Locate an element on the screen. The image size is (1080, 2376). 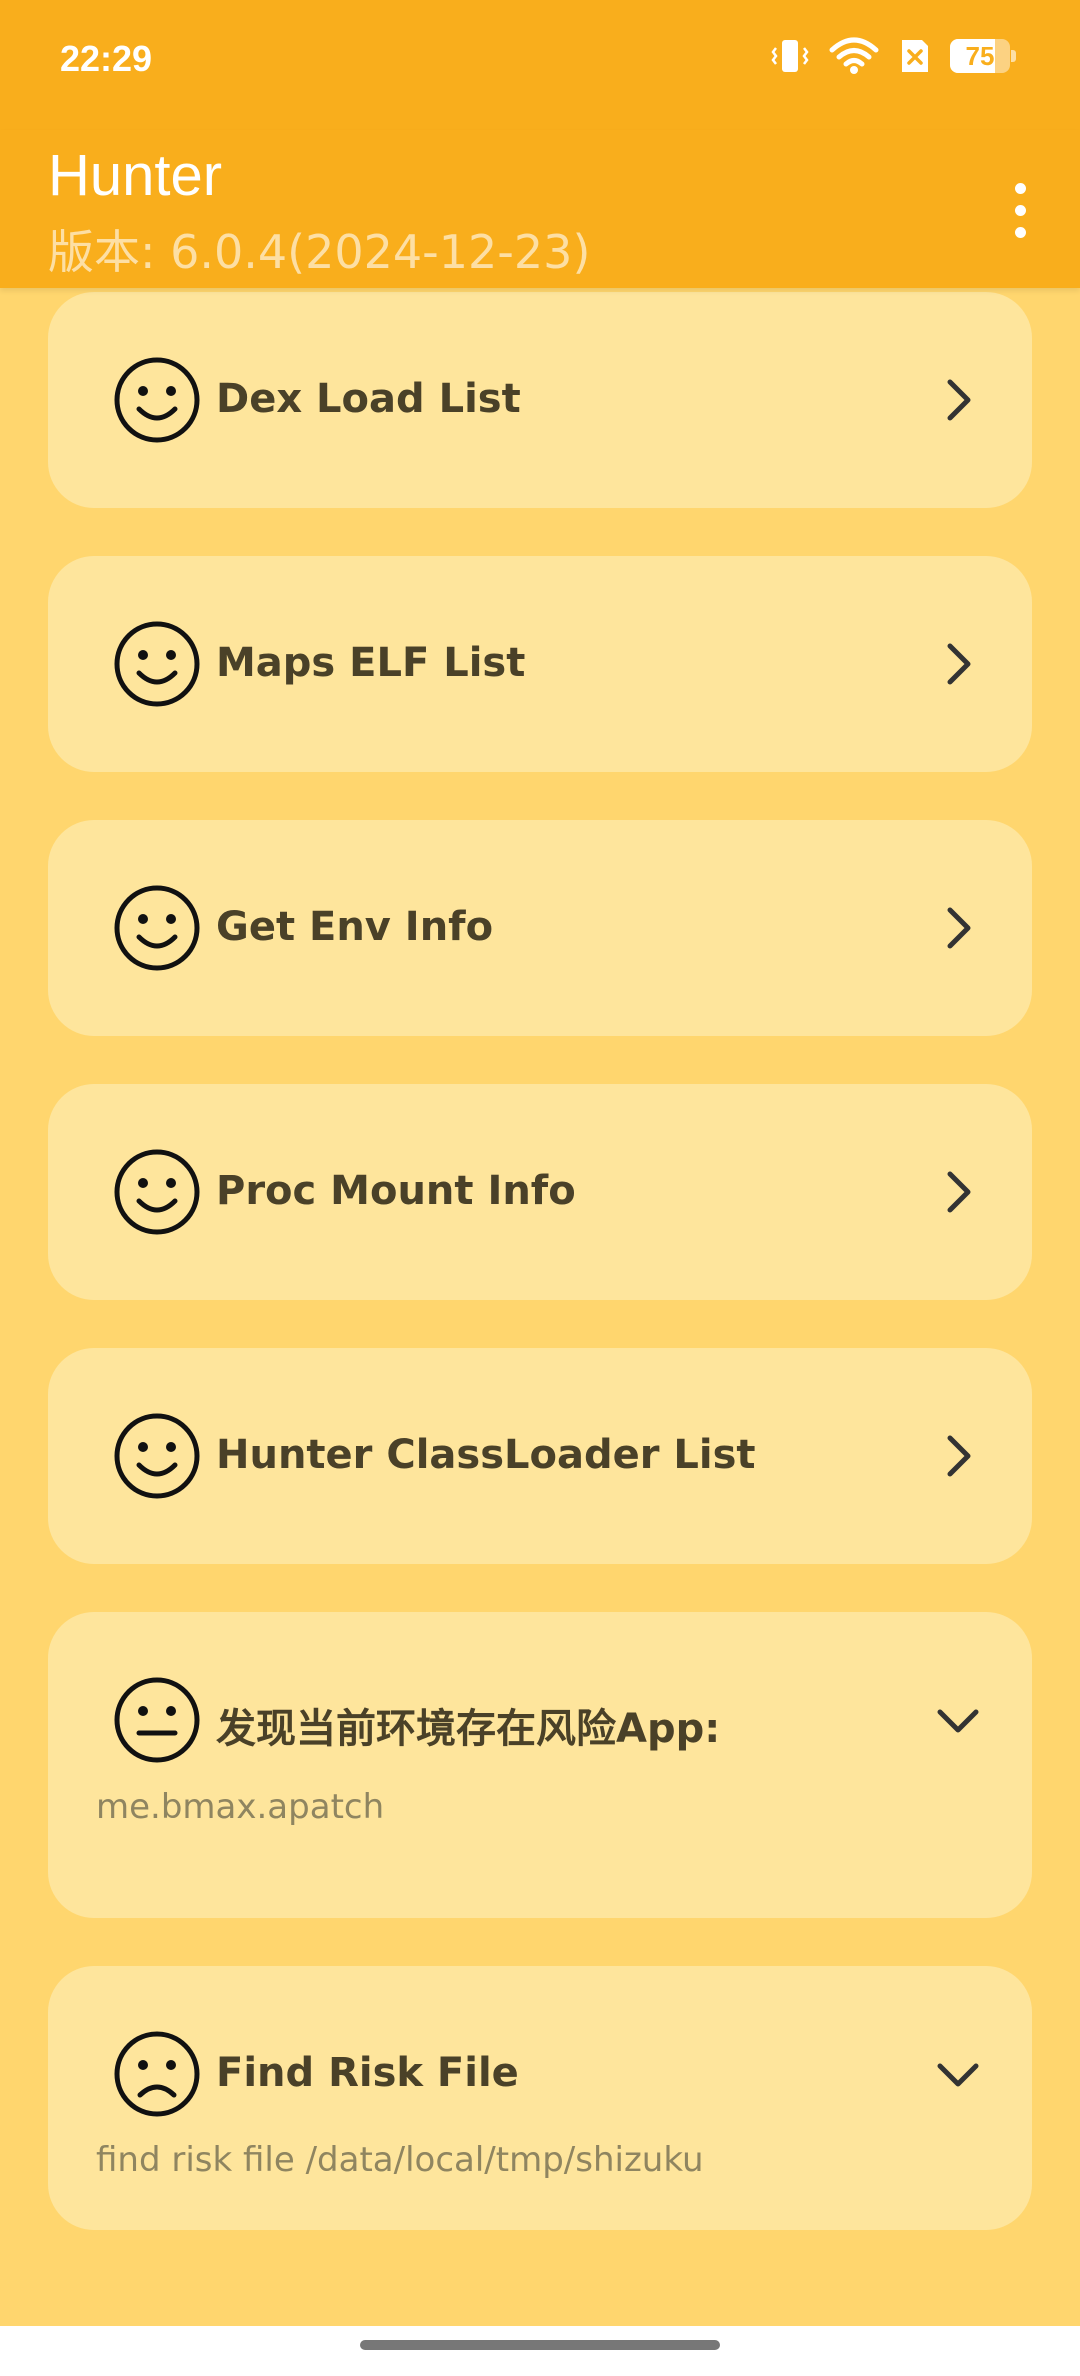
battery-icon: 75 is located at coordinates (983, 56).